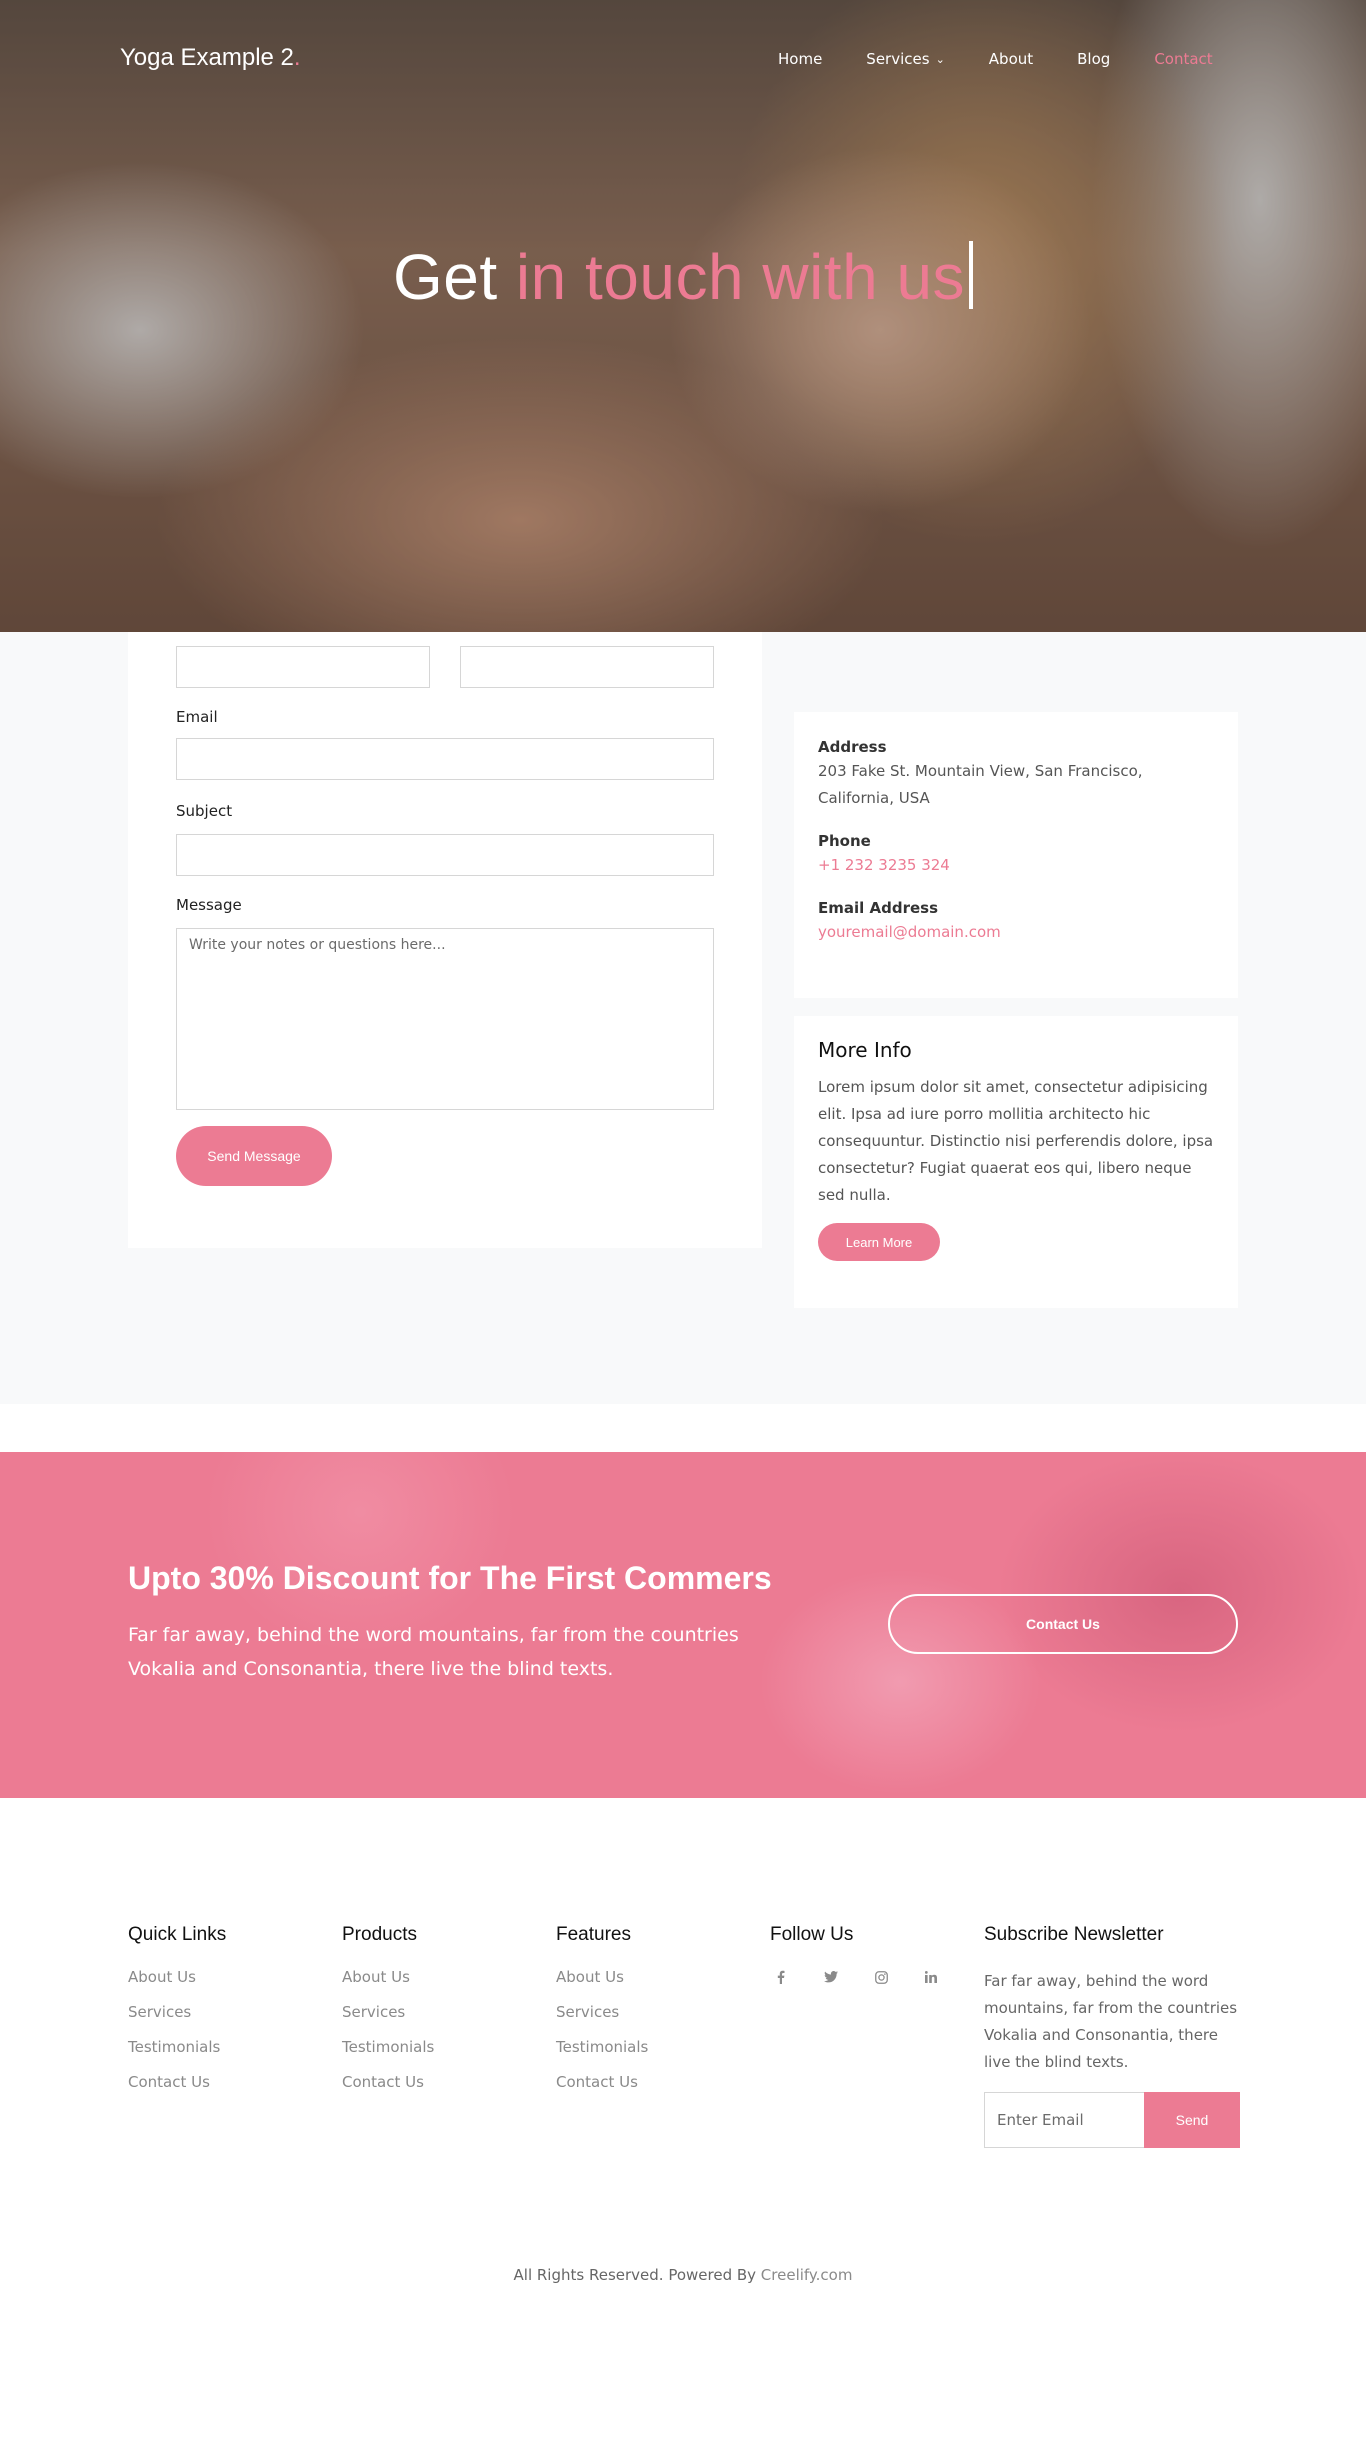  Describe the element at coordinates (1011, 59) in the screenshot. I see `nav-item-about: About` at that location.